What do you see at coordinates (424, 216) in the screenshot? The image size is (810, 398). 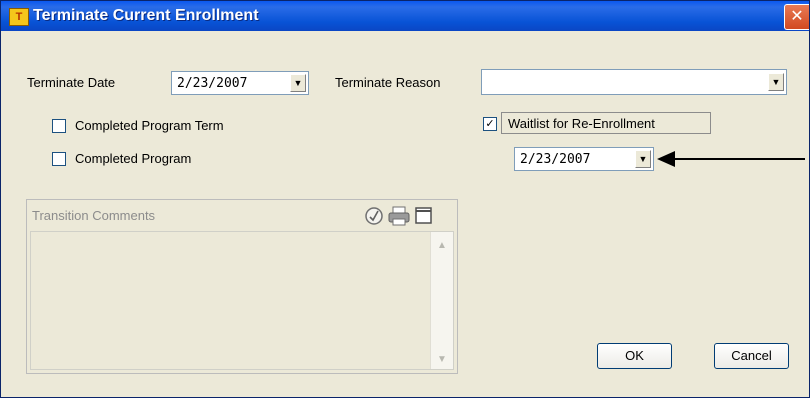 I see `expand-icon` at bounding box center [424, 216].